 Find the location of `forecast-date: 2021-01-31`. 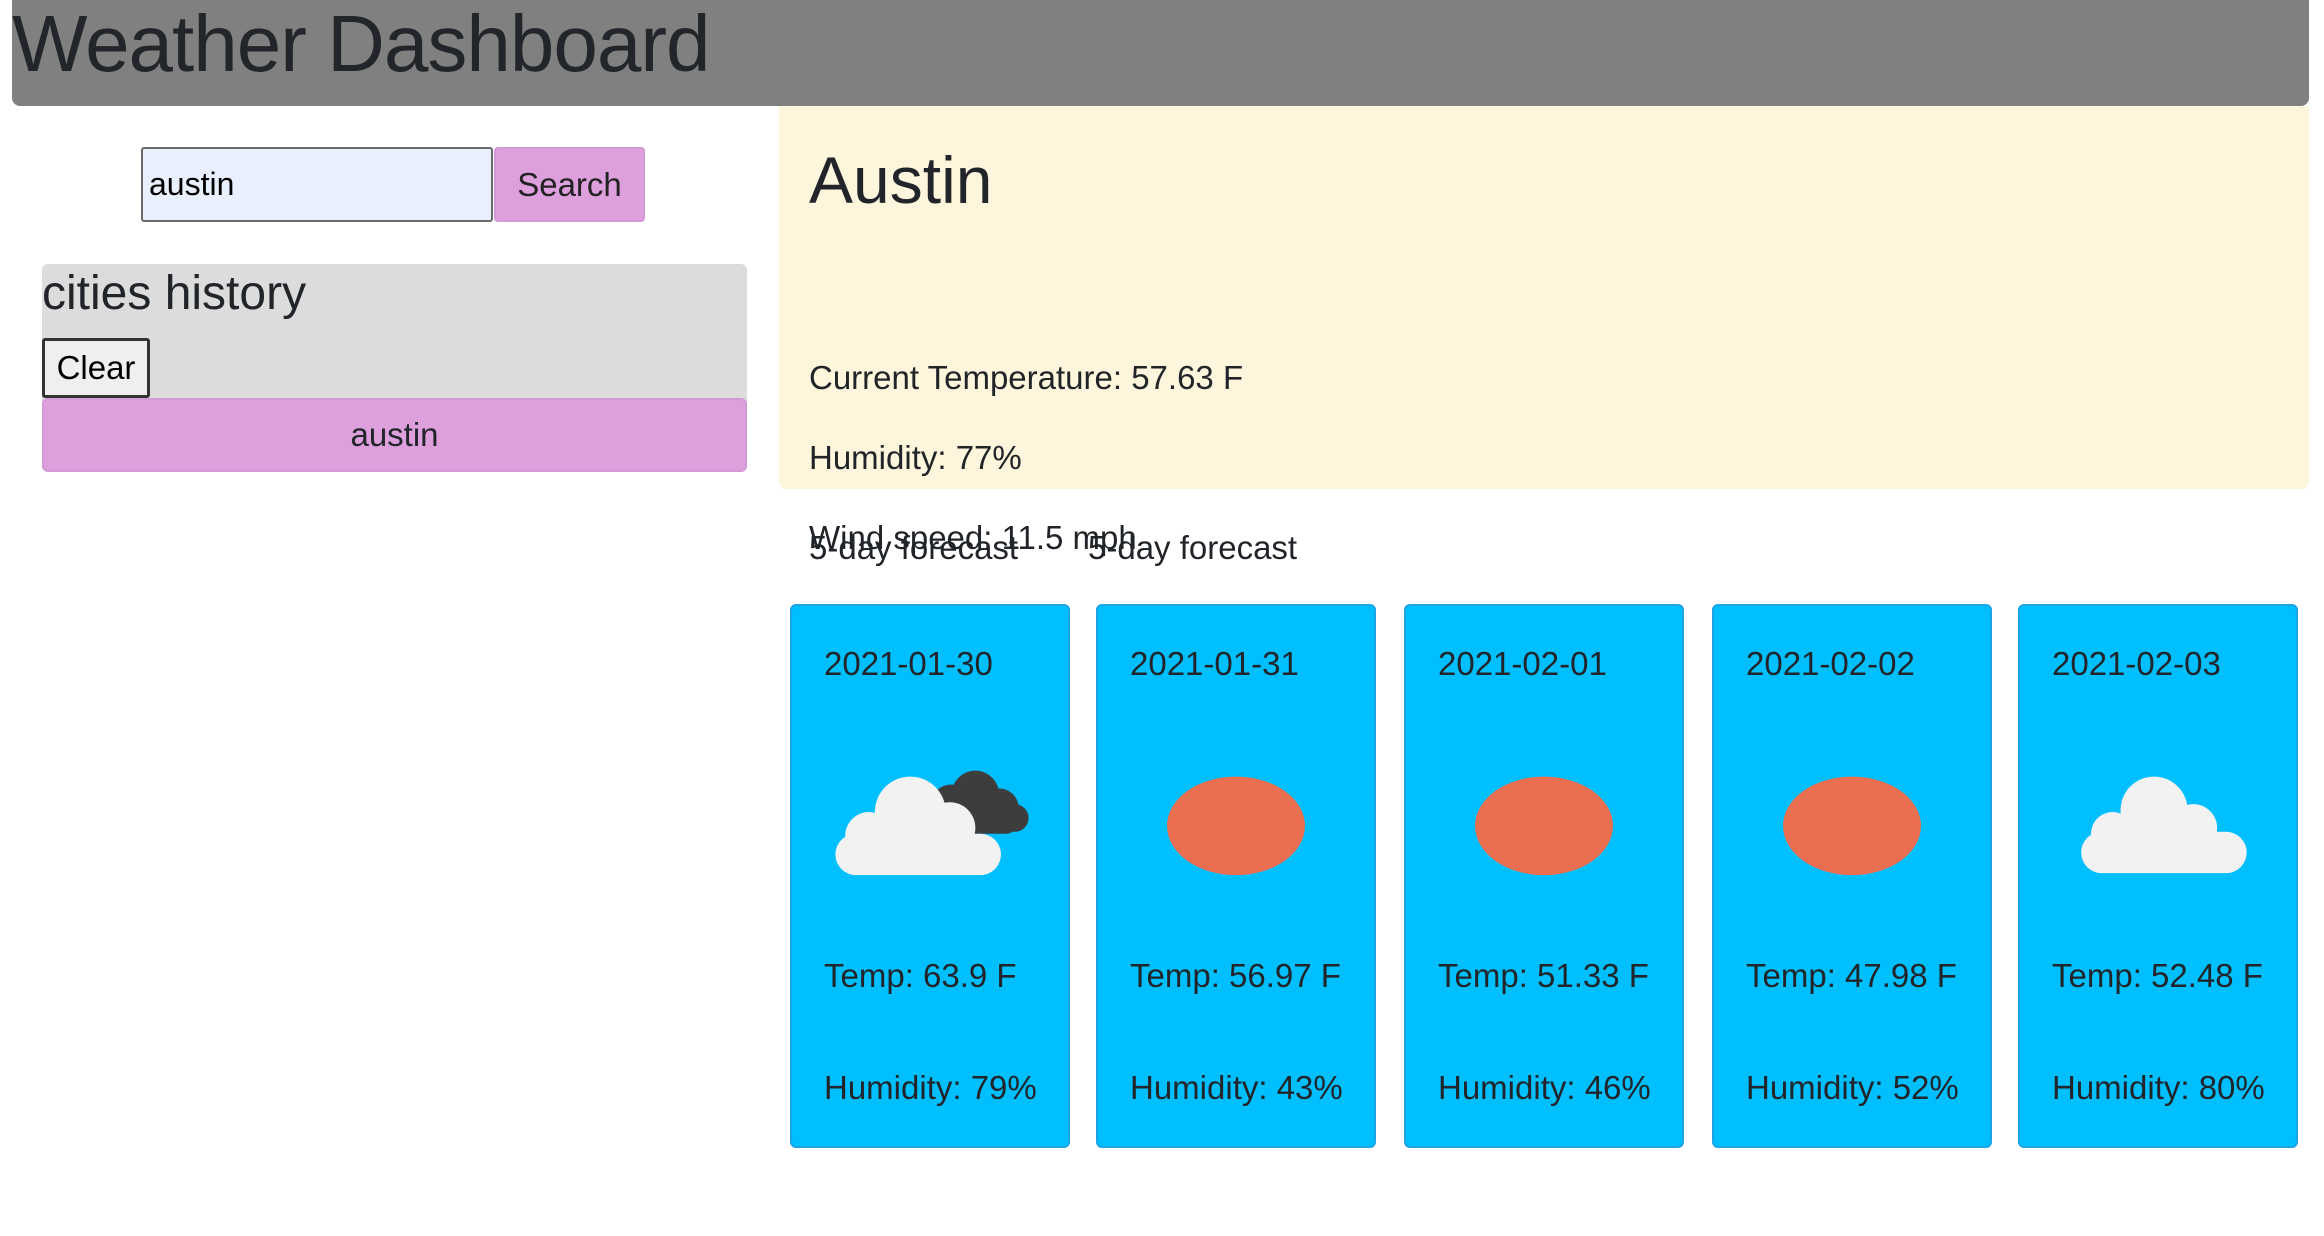

forecast-date: 2021-01-31 is located at coordinates (1214, 663).